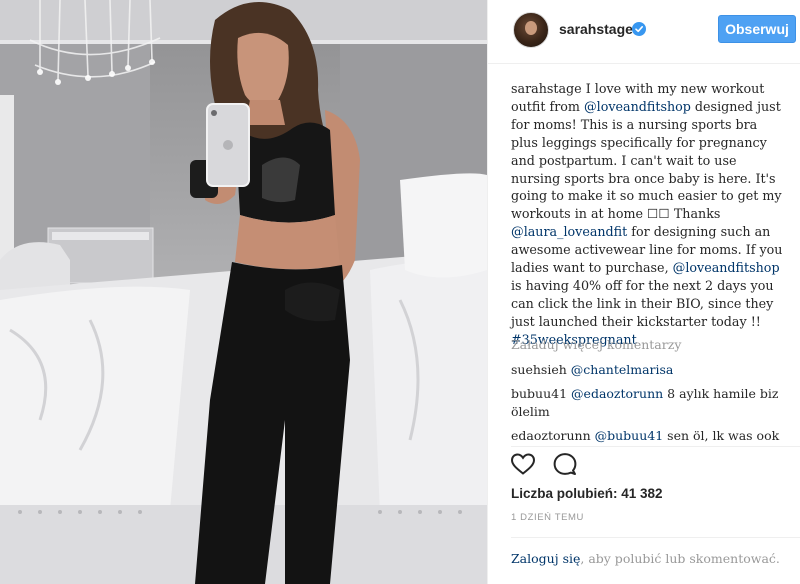  What do you see at coordinates (596, 344) in the screenshot?
I see `load-more-comments: Załaduj więcej komentarzy` at bounding box center [596, 344].